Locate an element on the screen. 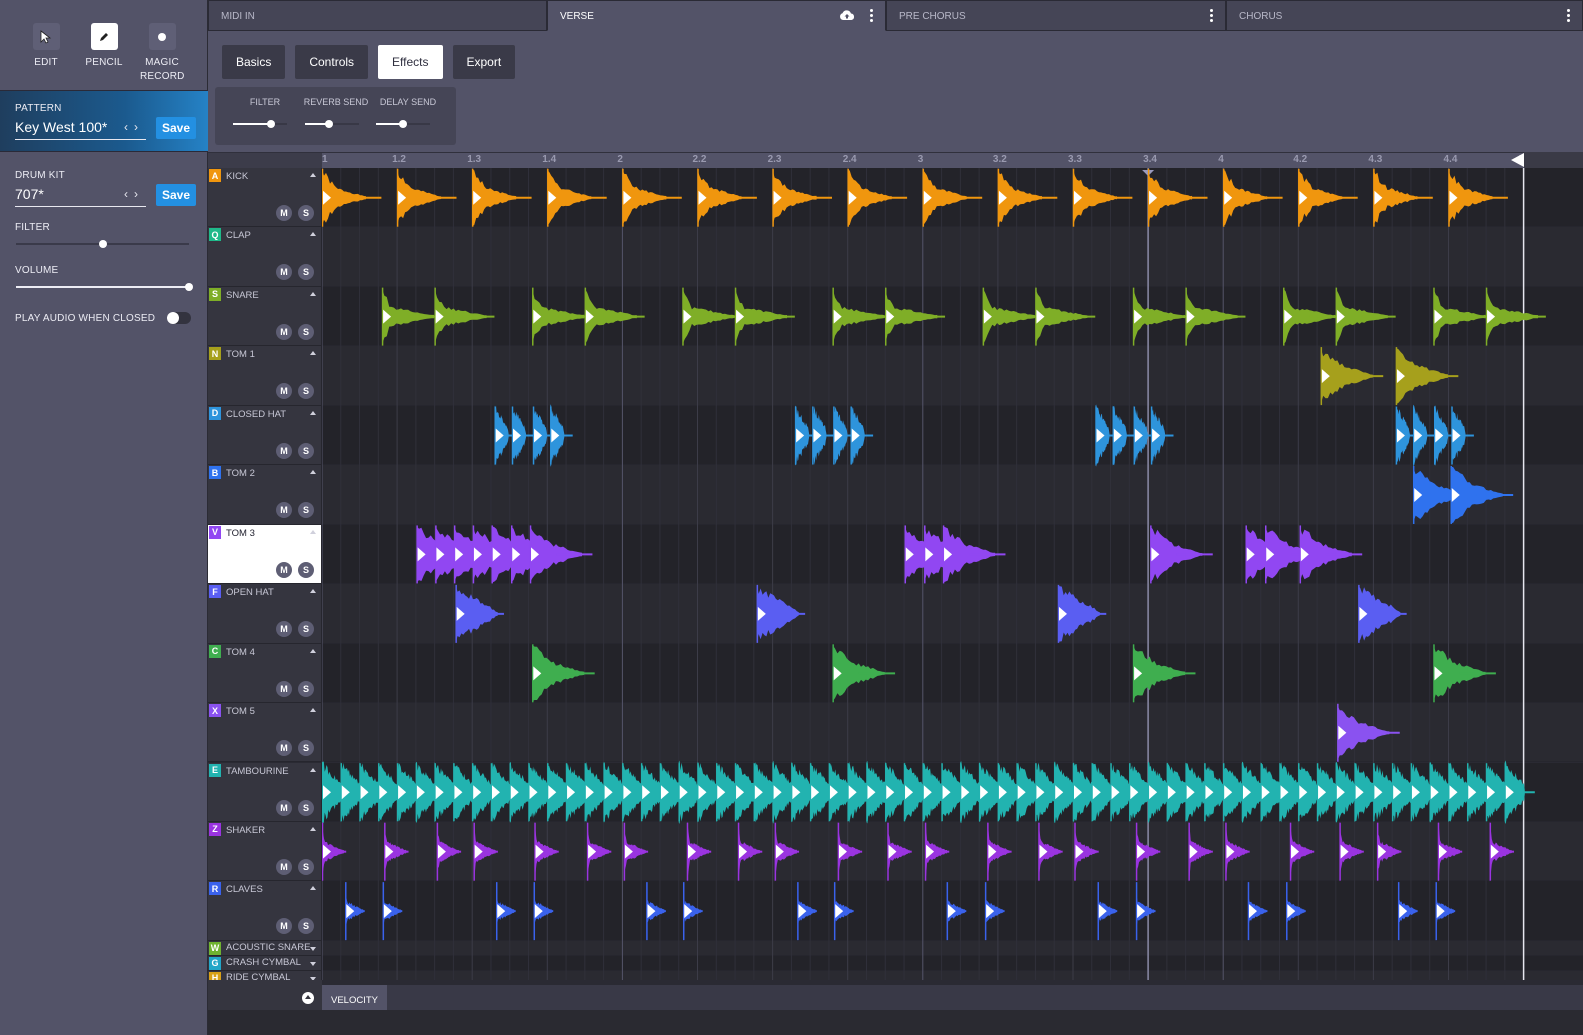 The width and height of the screenshot is (1583, 1035). drum-kit-prev-button: ‹ is located at coordinates (129, 194).